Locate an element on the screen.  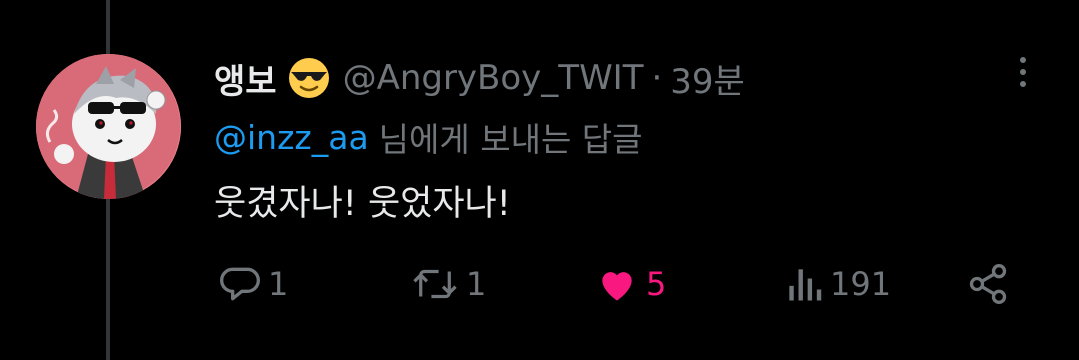
more-dots-icon is located at coordinates (1023, 72).